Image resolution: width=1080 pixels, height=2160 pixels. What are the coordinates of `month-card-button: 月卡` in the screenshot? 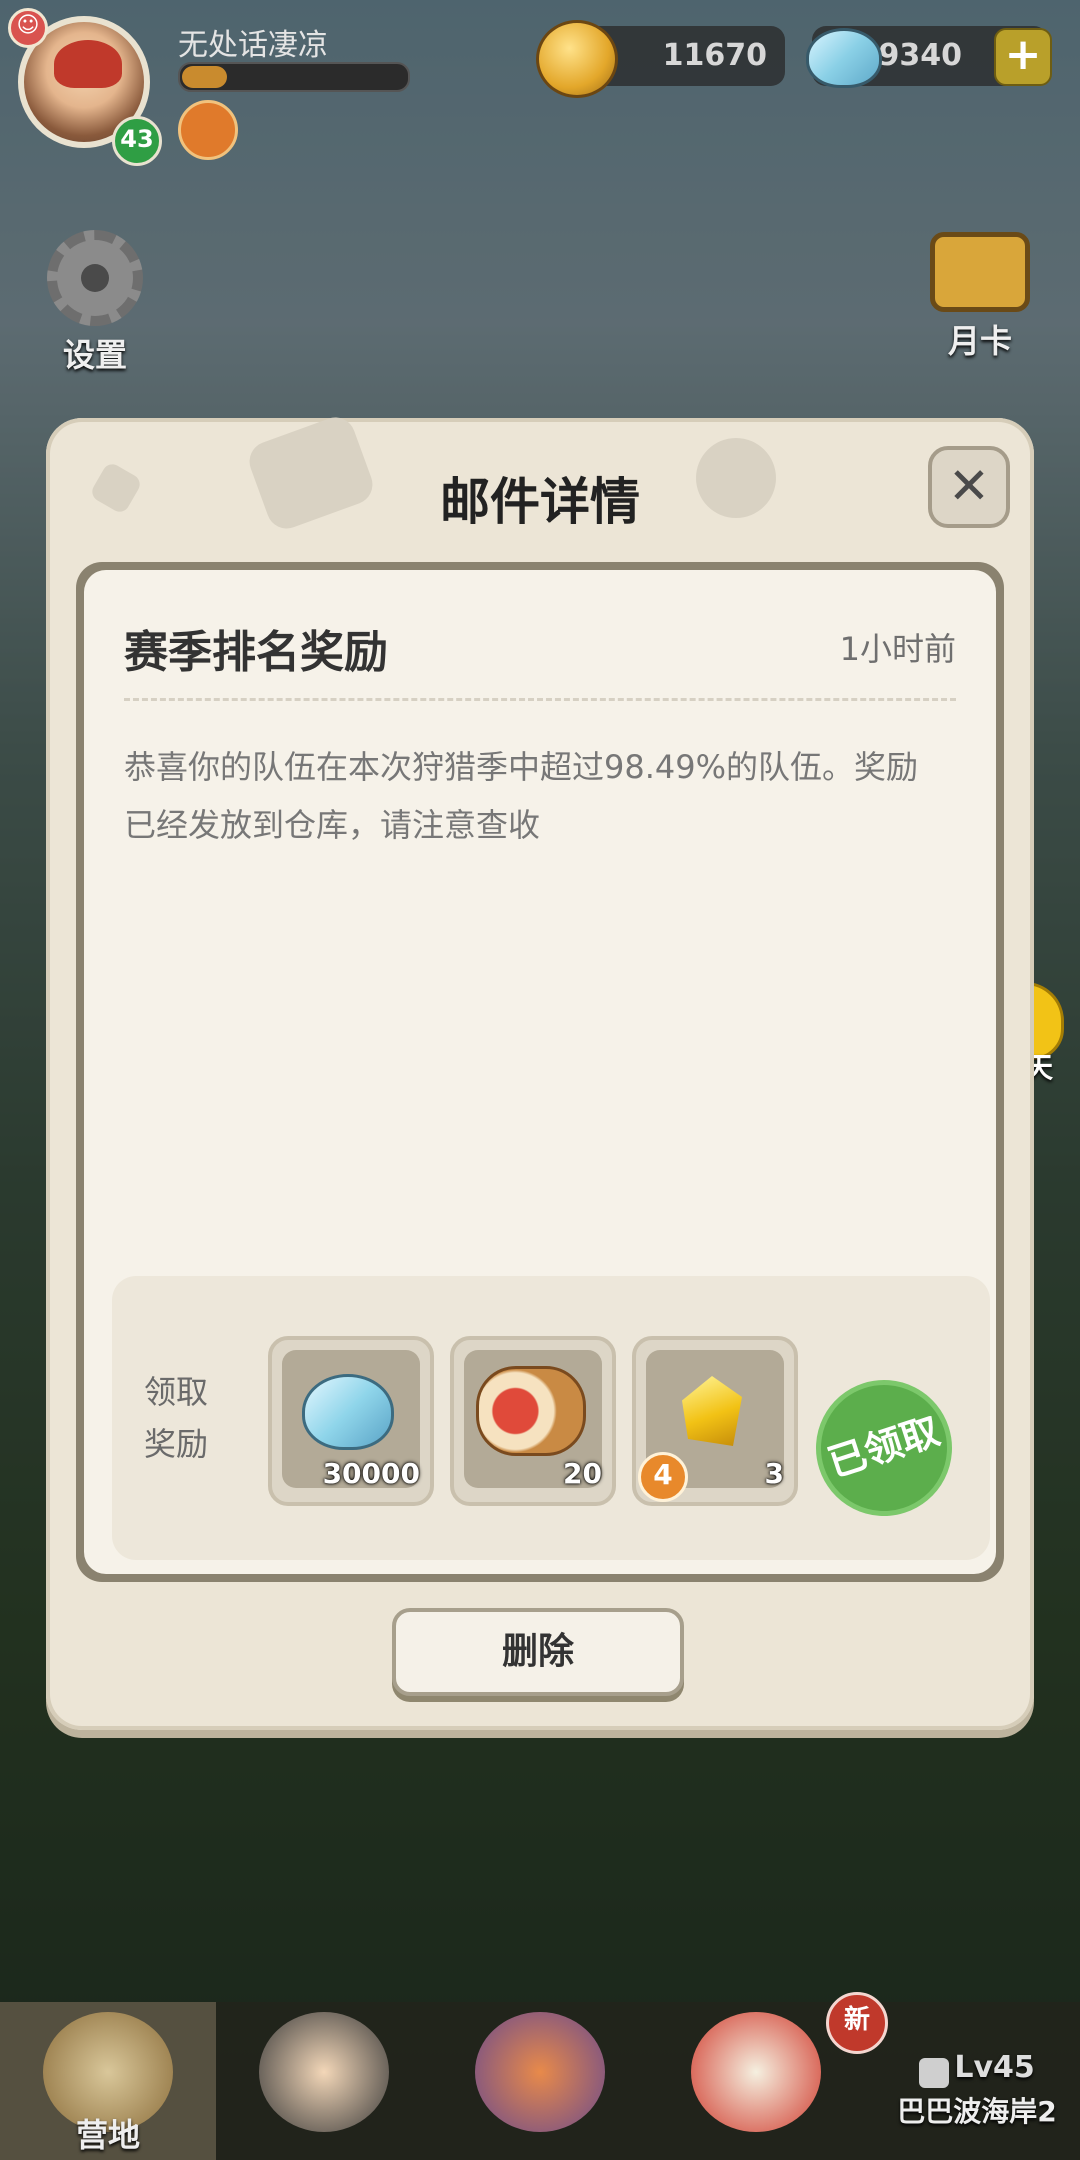 It's located at (980, 297).